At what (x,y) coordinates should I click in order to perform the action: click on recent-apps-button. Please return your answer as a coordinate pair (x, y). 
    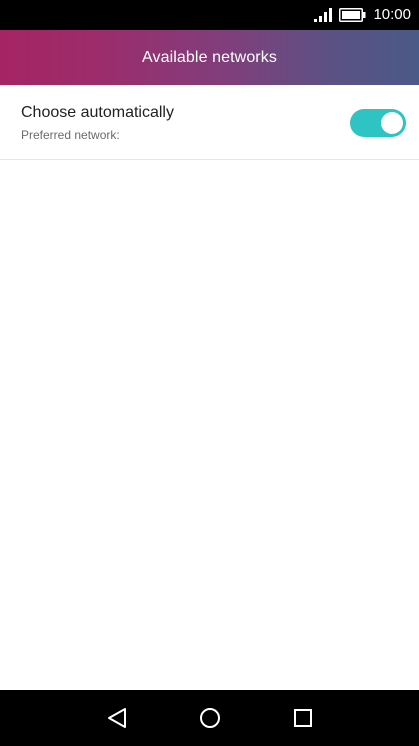
    Looking at the image, I should click on (303, 718).